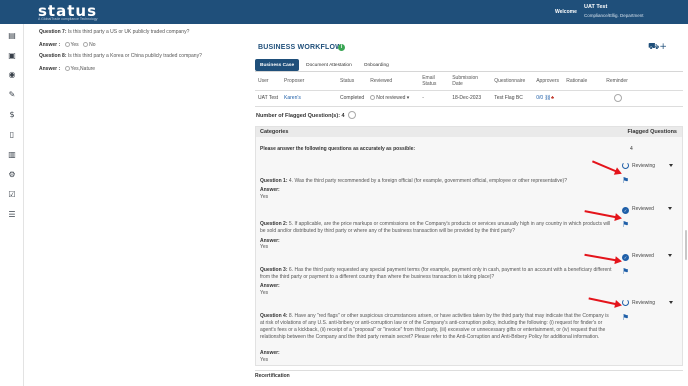 This screenshot has width=688, height=386. I want to click on reviewed-dropdown: Not reviewed ▾, so click(393, 98).